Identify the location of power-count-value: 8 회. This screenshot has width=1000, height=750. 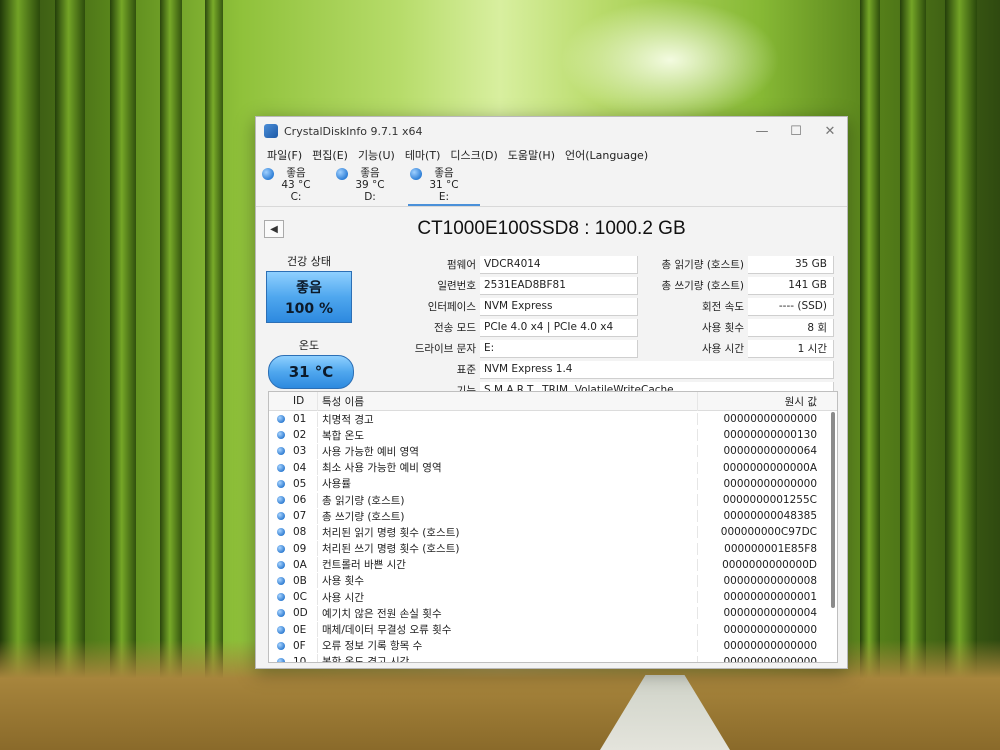
(791, 327).